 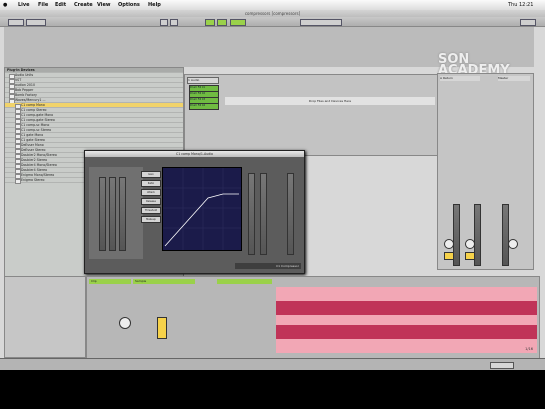 I want to click on menu-help: Help, so click(x=154, y=5).